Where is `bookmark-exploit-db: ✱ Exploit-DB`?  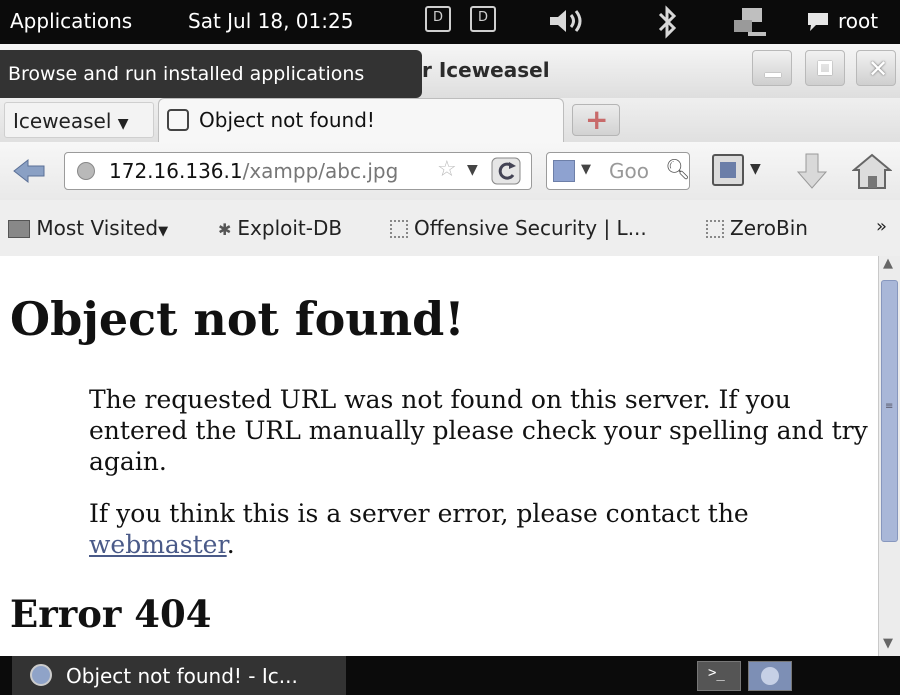
bookmark-exploit-db: ✱ Exploit-DB is located at coordinates (280, 228).